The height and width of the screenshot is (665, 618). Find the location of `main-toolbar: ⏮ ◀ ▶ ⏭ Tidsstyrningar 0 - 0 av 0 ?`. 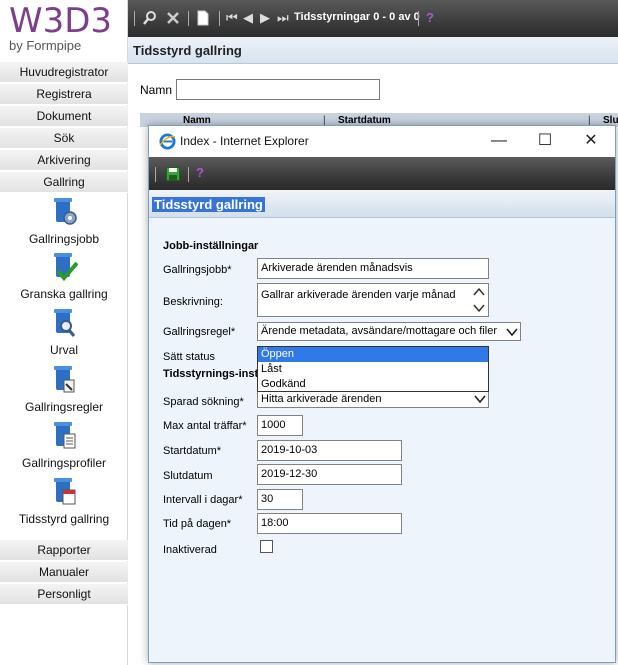

main-toolbar: ⏮ ◀ ▶ ⏭ Tidsstyrningar 0 - 0 av 0 ? is located at coordinates (373, 18).